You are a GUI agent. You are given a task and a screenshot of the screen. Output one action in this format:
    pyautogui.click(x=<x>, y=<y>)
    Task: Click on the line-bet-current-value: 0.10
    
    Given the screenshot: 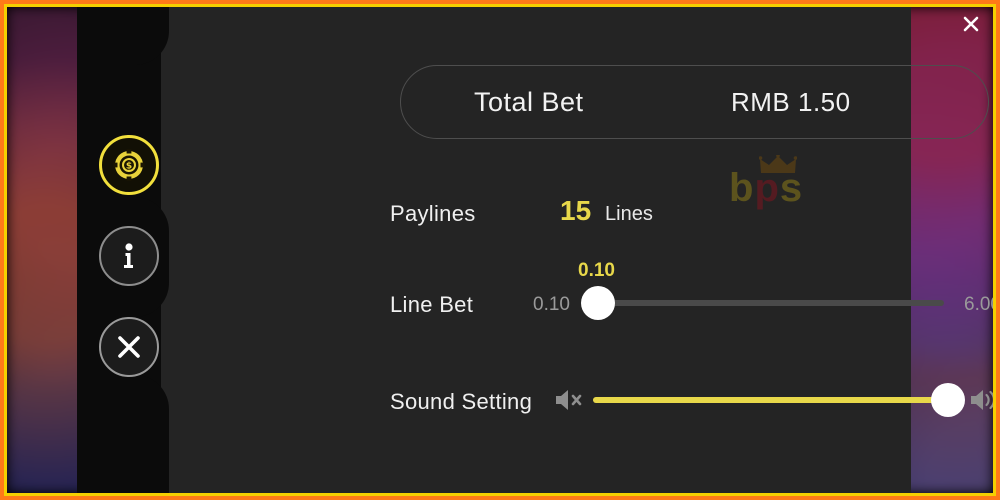 What is the action you would take?
    pyautogui.click(x=596, y=270)
    